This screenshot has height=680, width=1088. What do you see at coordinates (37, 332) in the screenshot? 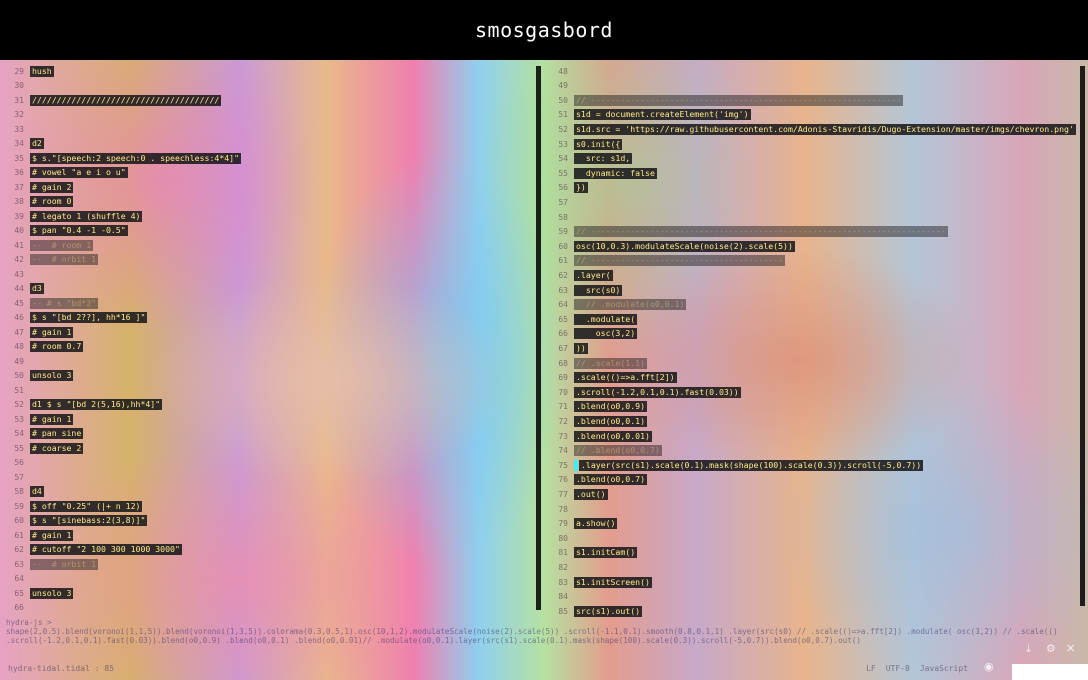
I see `code-line: 47 # gain 1` at bounding box center [37, 332].